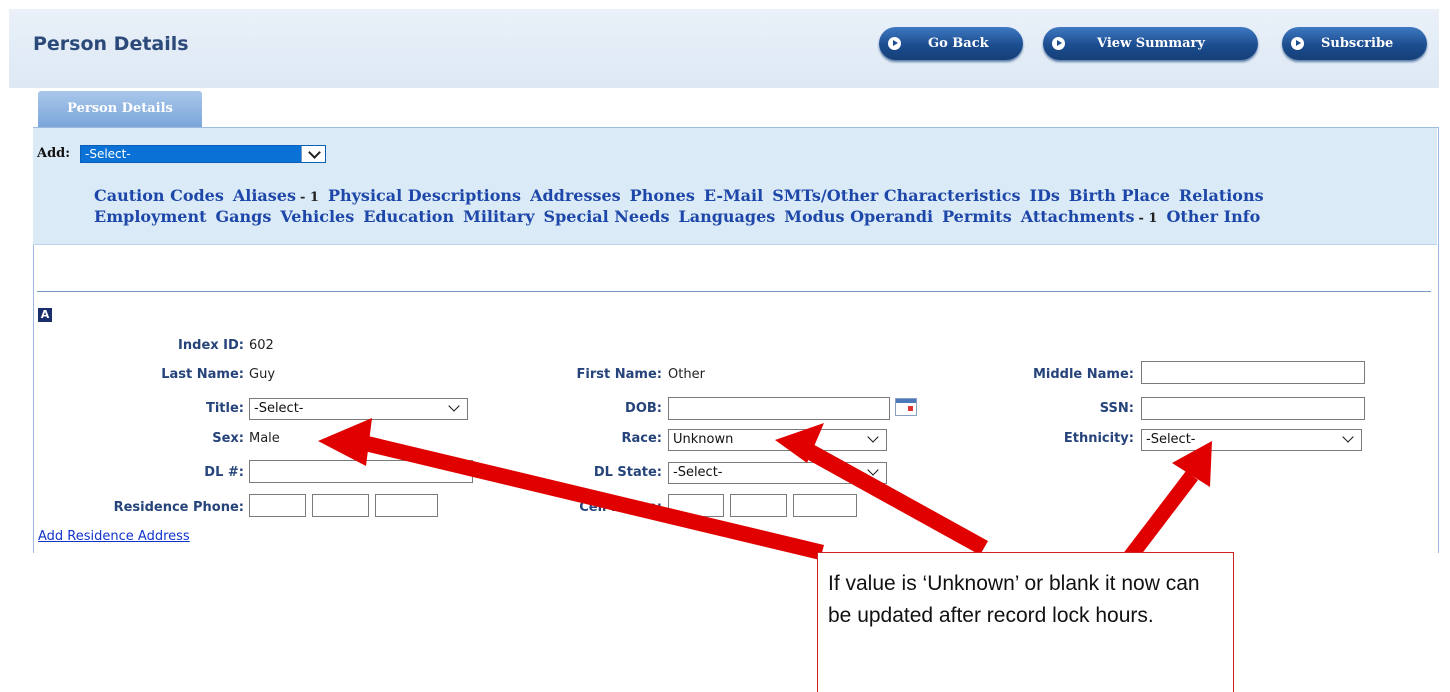  I want to click on row1-link-phones: Phones, so click(662, 195).